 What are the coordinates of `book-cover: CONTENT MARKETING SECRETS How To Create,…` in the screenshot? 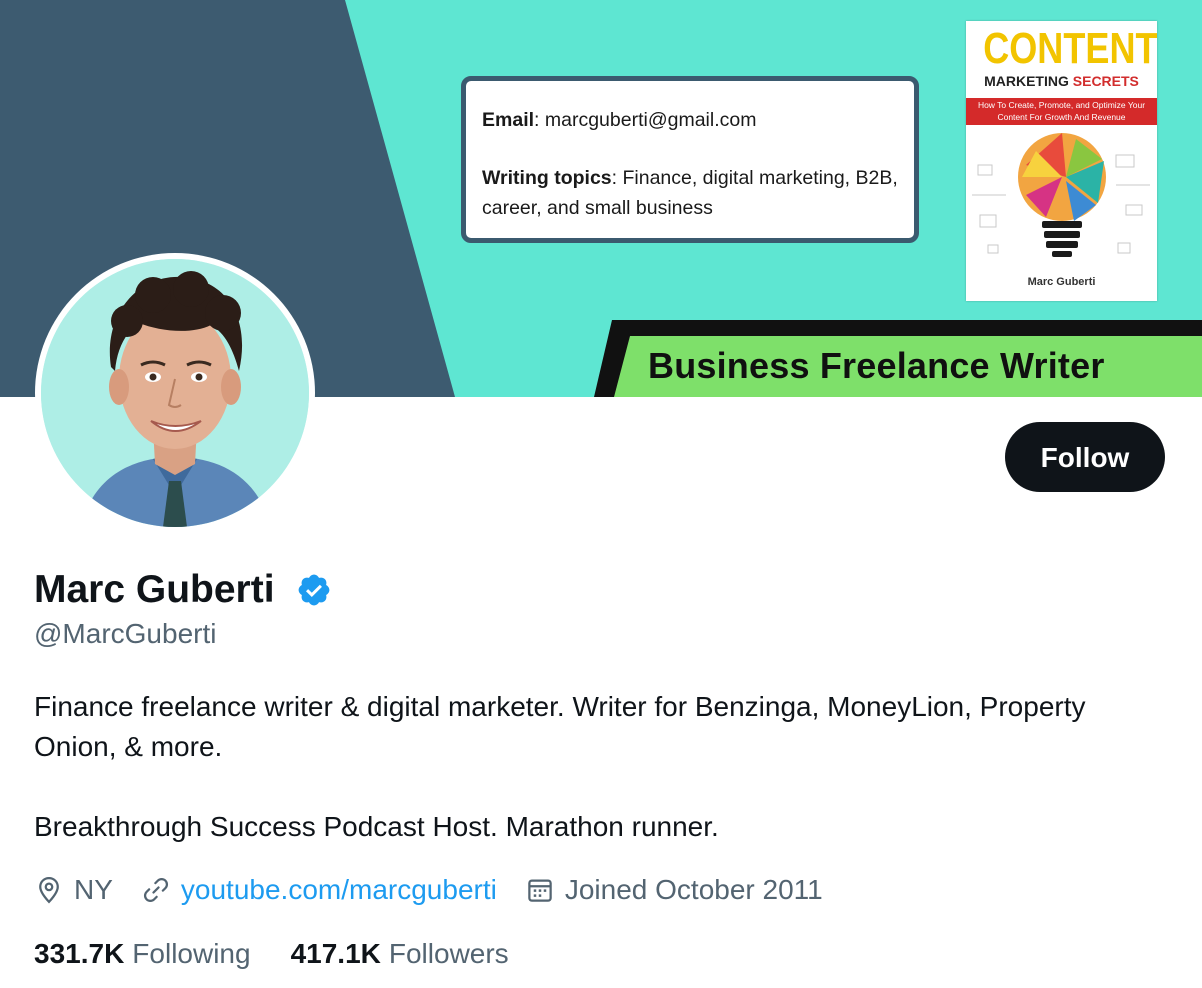 It's located at (1061, 161).